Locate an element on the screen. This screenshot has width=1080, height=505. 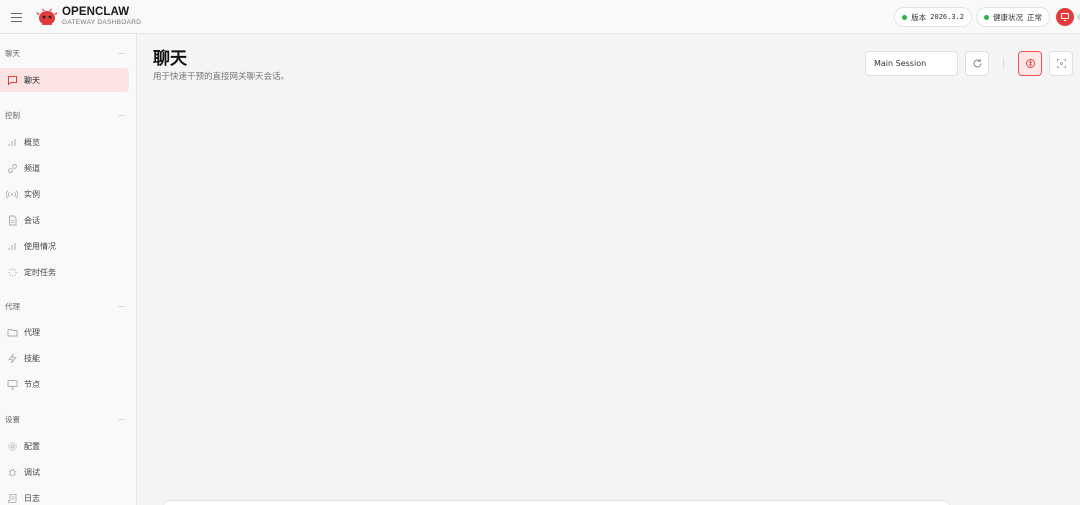
sidebar-item-label: 会话 is located at coordinates (32, 220).